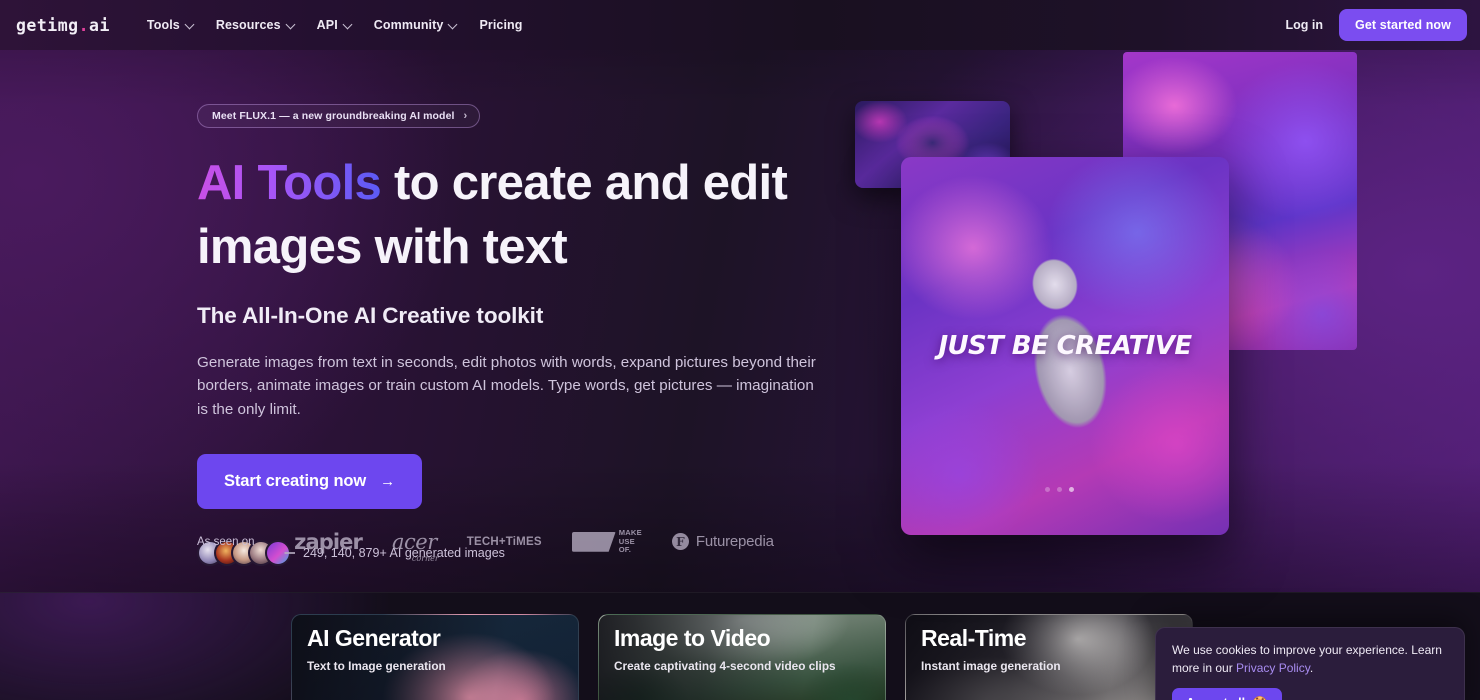 The width and height of the screenshot is (1480, 700). What do you see at coordinates (1273, 668) in the screenshot?
I see `privacy-policy-link: Privacy Policy` at bounding box center [1273, 668].